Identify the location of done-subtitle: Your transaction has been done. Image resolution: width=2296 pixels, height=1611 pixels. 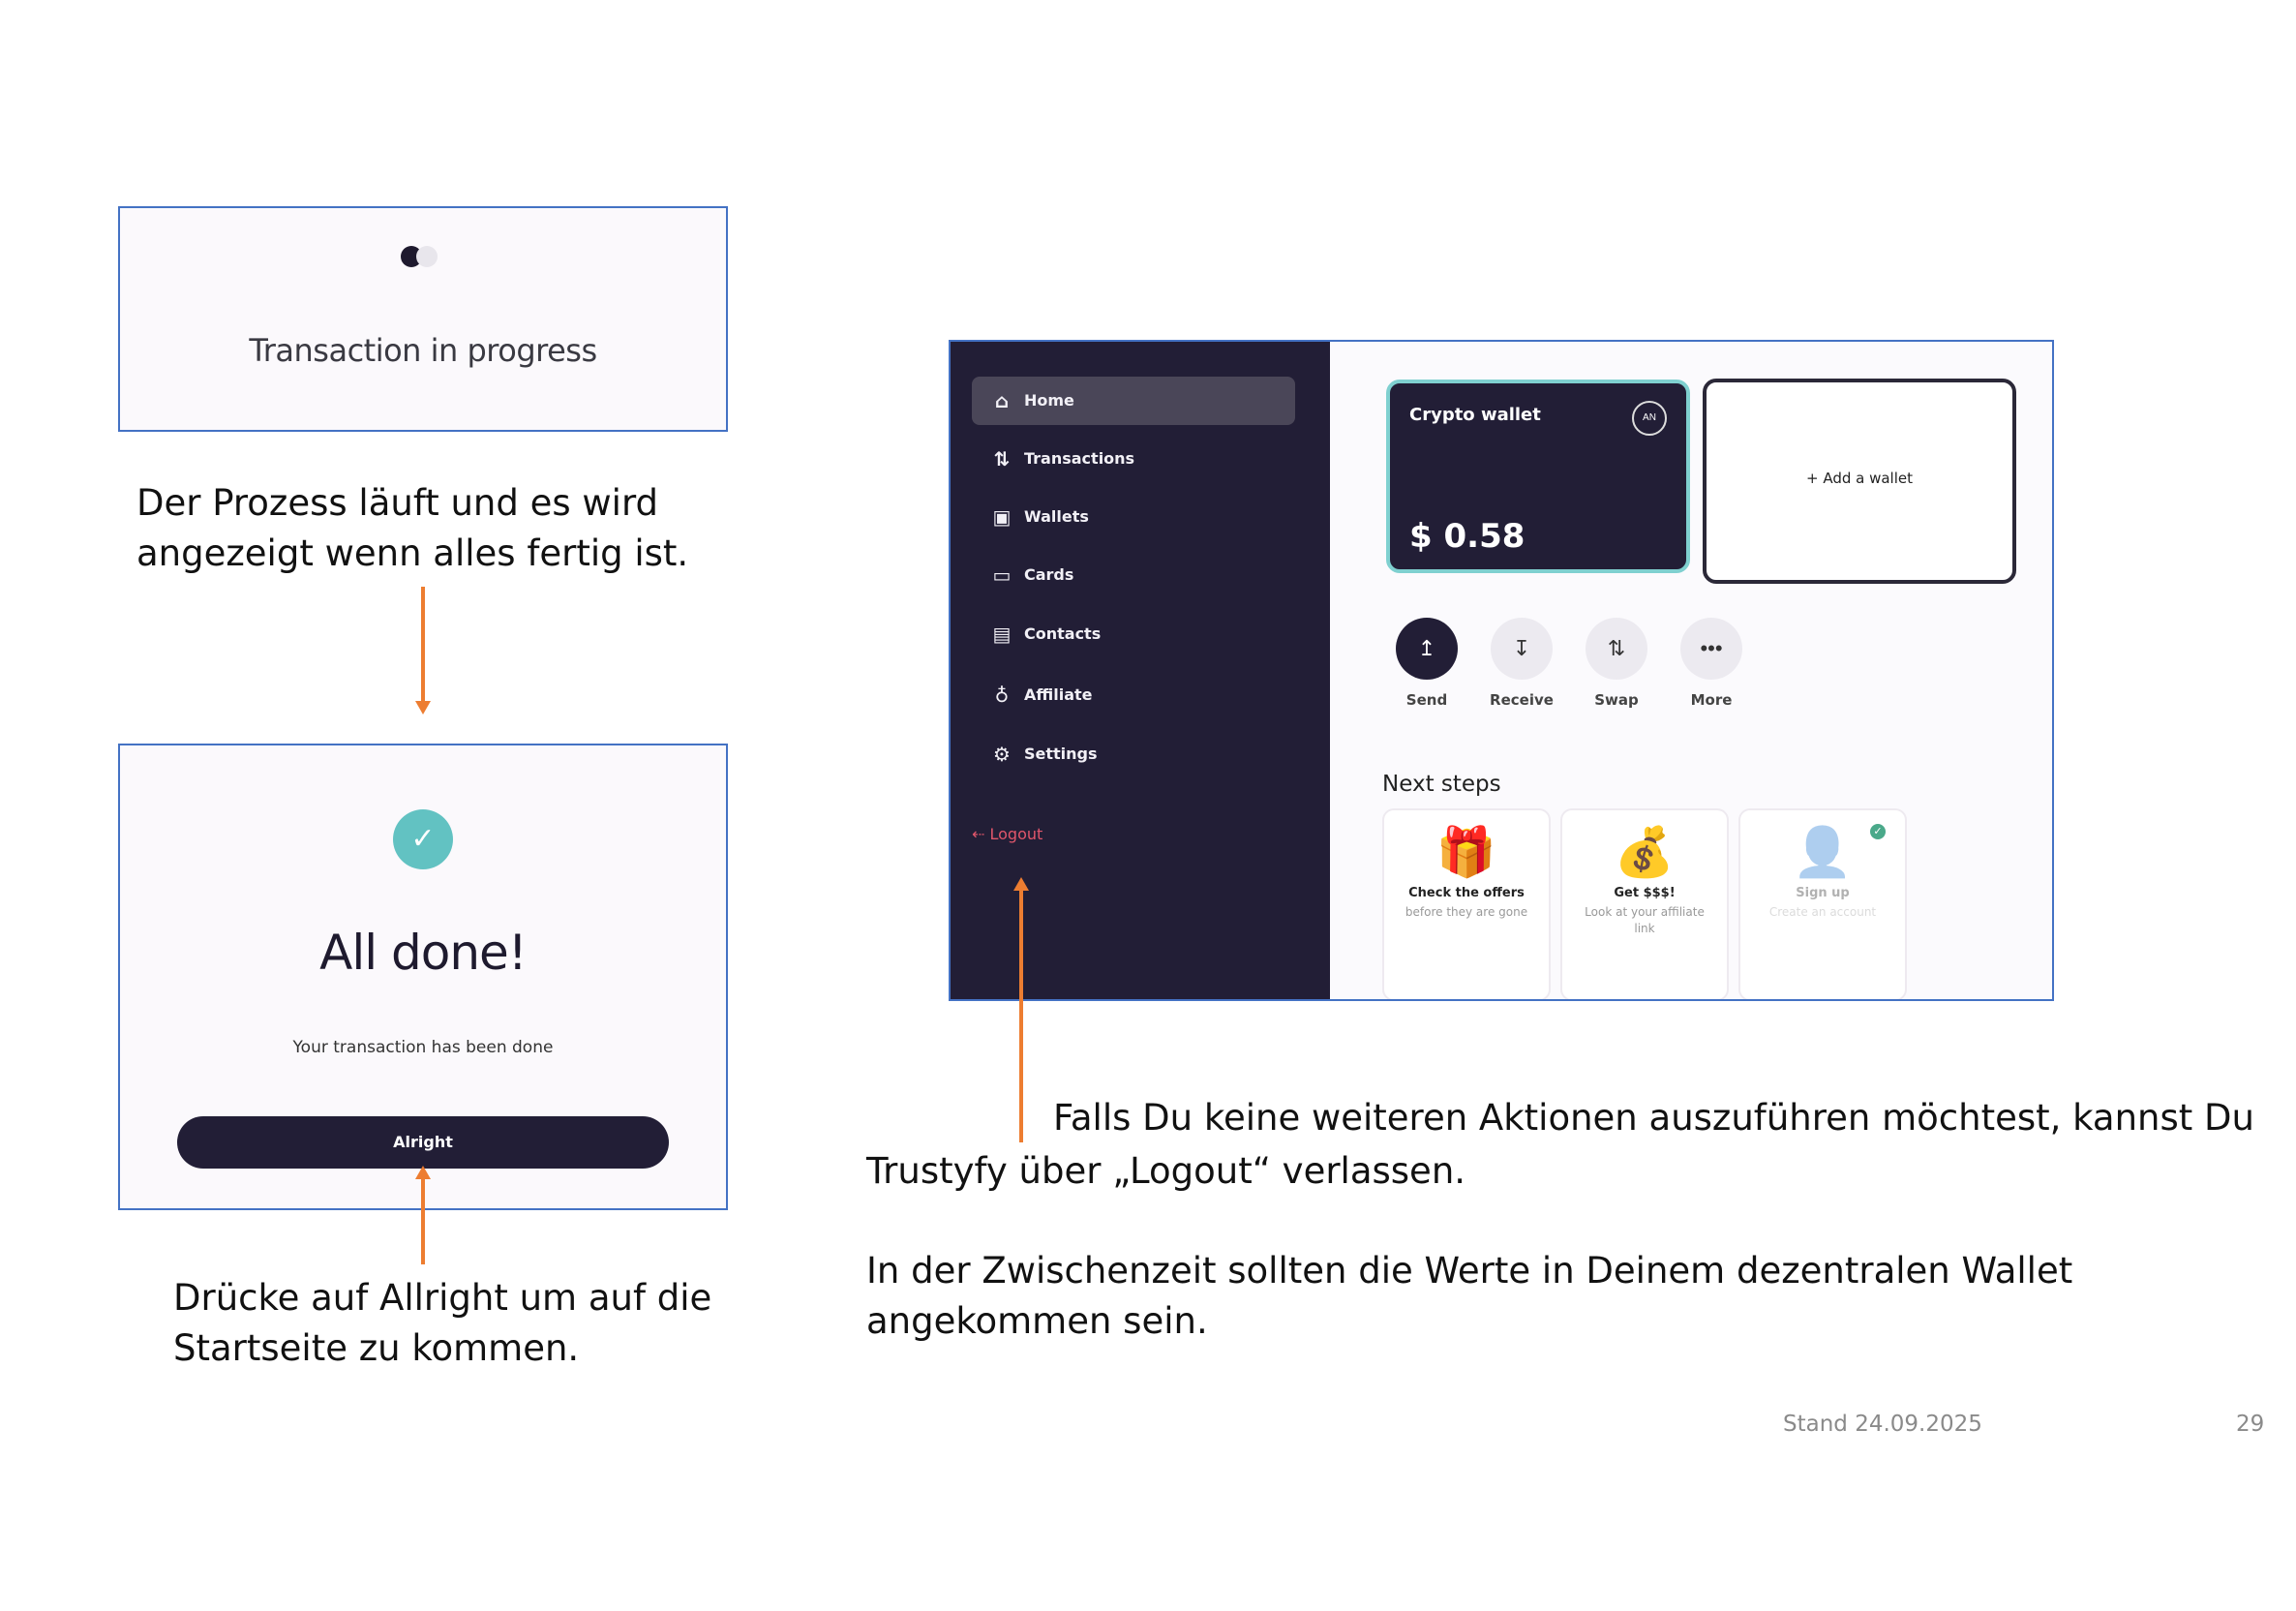
(423, 1047).